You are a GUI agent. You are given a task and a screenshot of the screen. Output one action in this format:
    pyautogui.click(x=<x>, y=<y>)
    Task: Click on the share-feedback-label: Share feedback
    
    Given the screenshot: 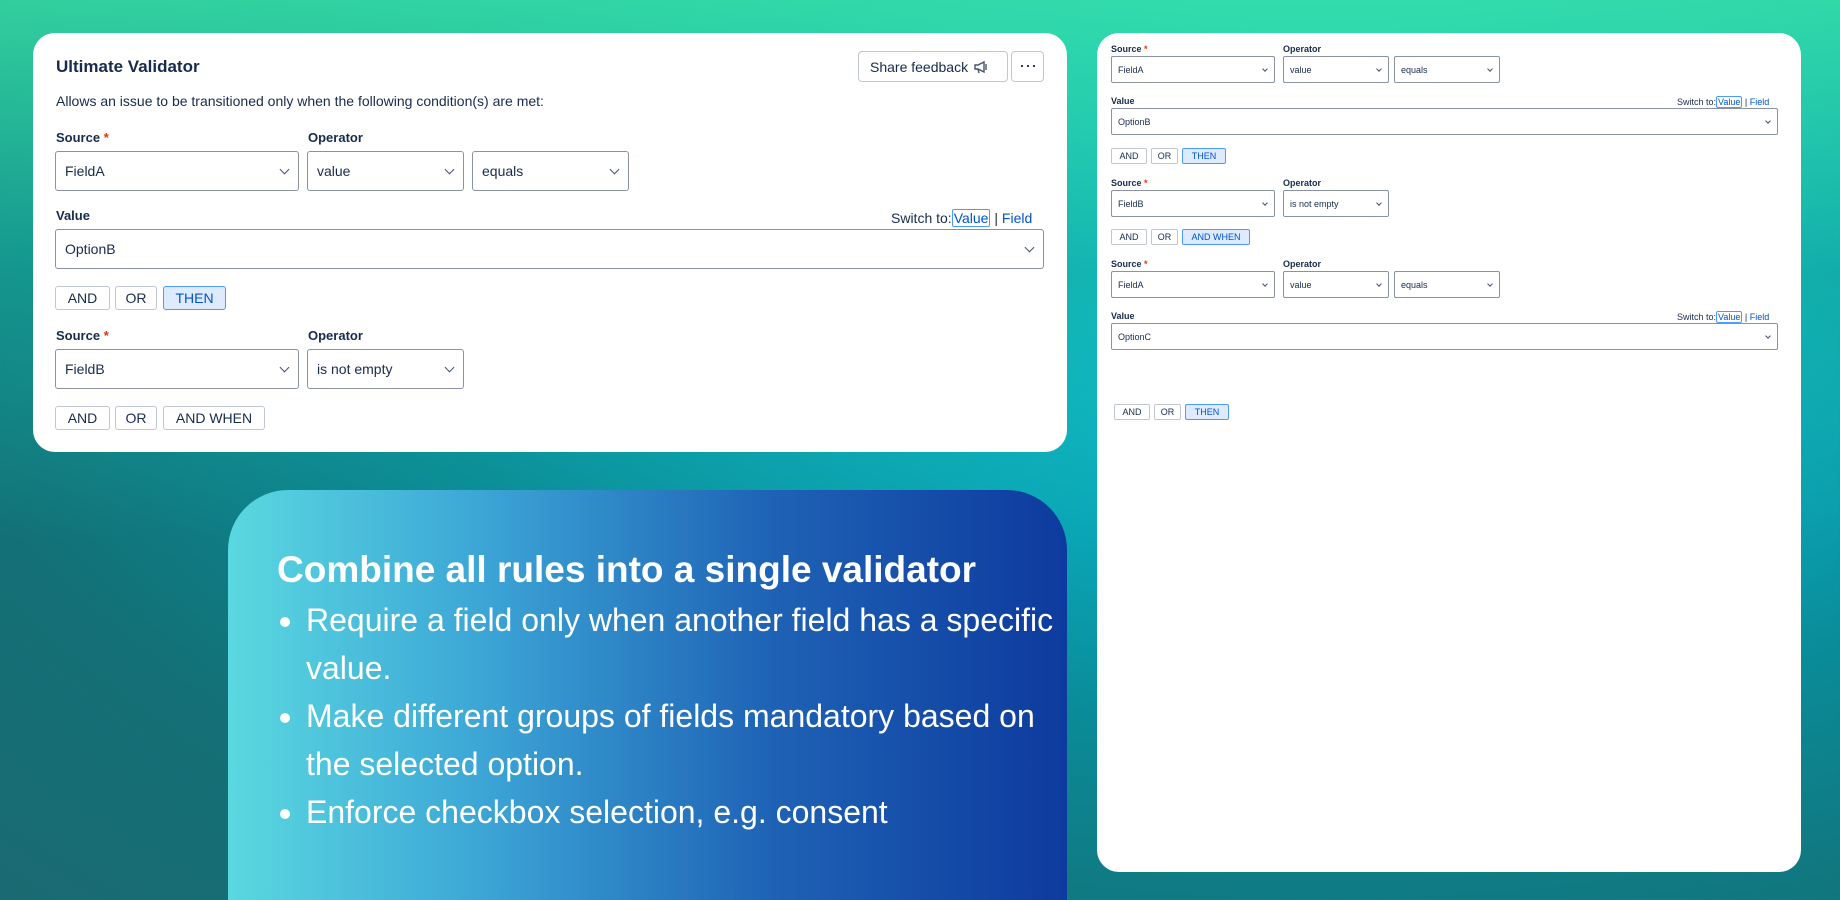 What is the action you would take?
    pyautogui.click(x=919, y=66)
    